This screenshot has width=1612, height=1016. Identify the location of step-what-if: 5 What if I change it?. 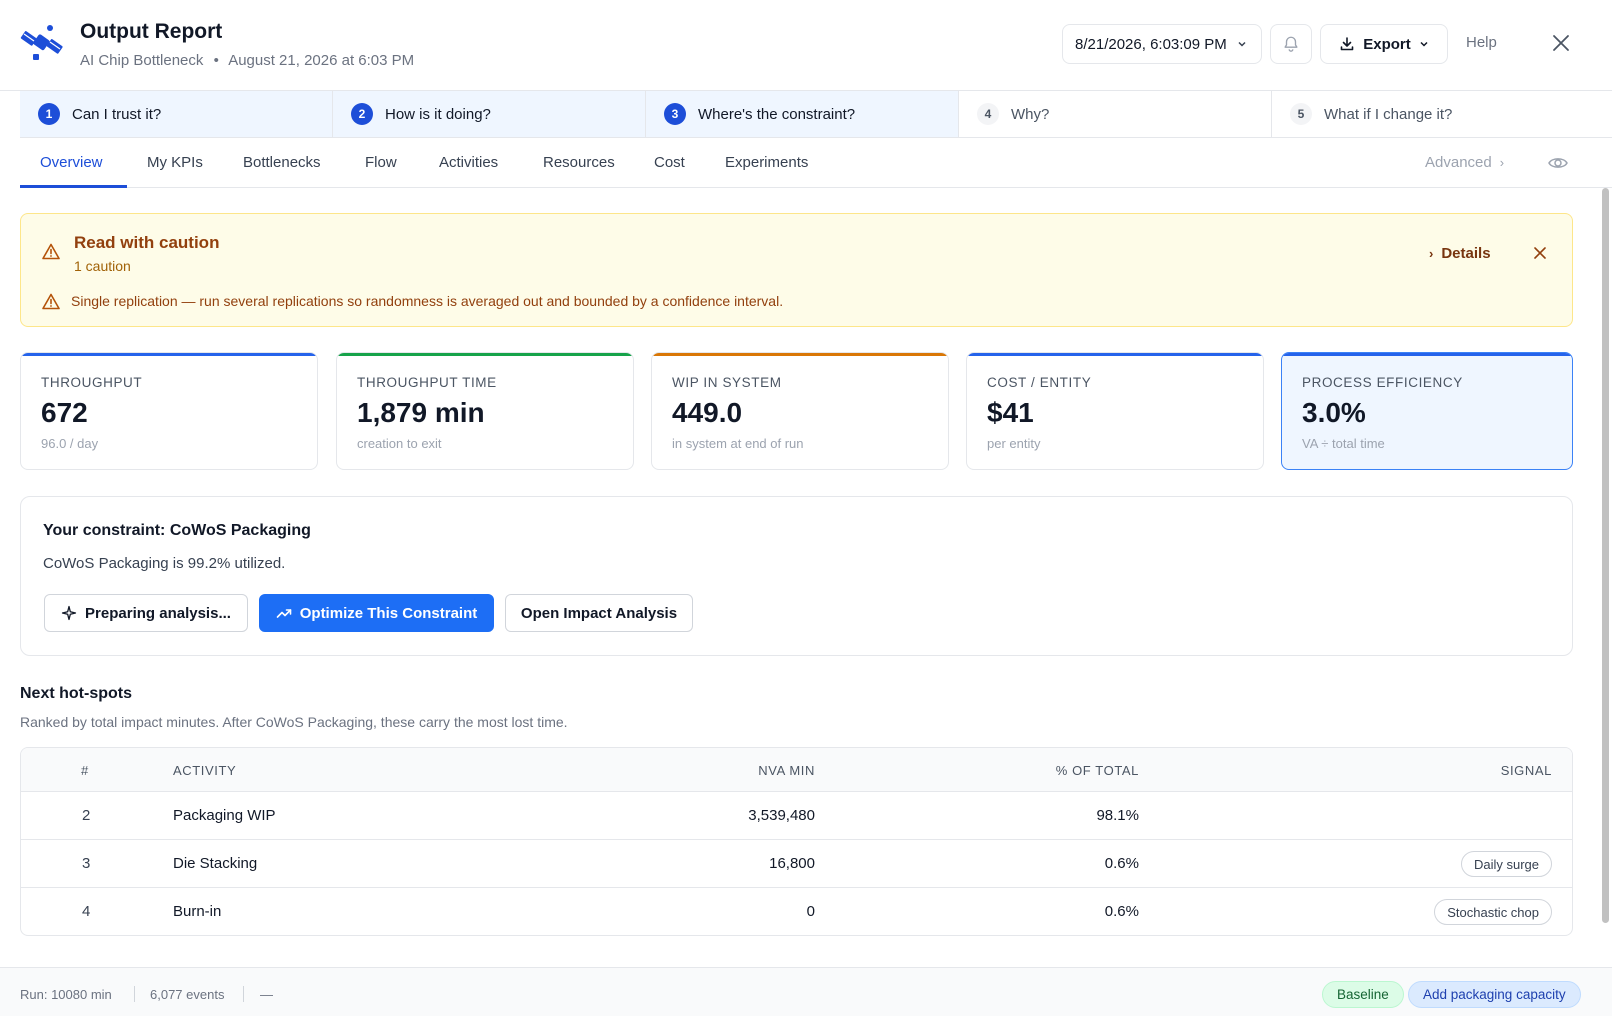
(1442, 114).